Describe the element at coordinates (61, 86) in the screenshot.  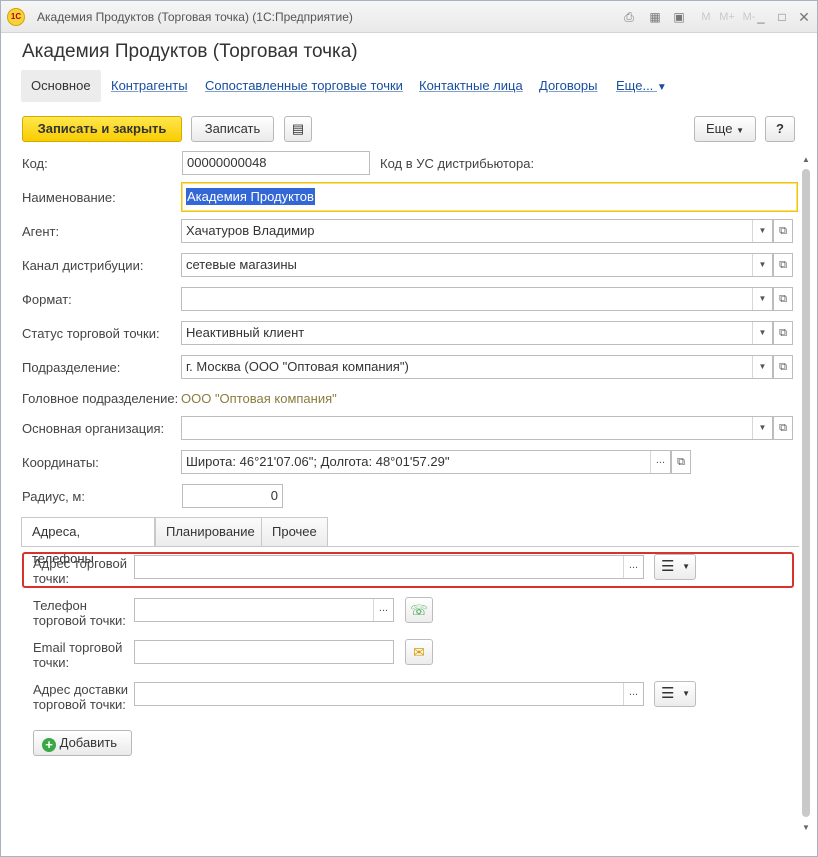
I see `nav-main: Основное` at that location.